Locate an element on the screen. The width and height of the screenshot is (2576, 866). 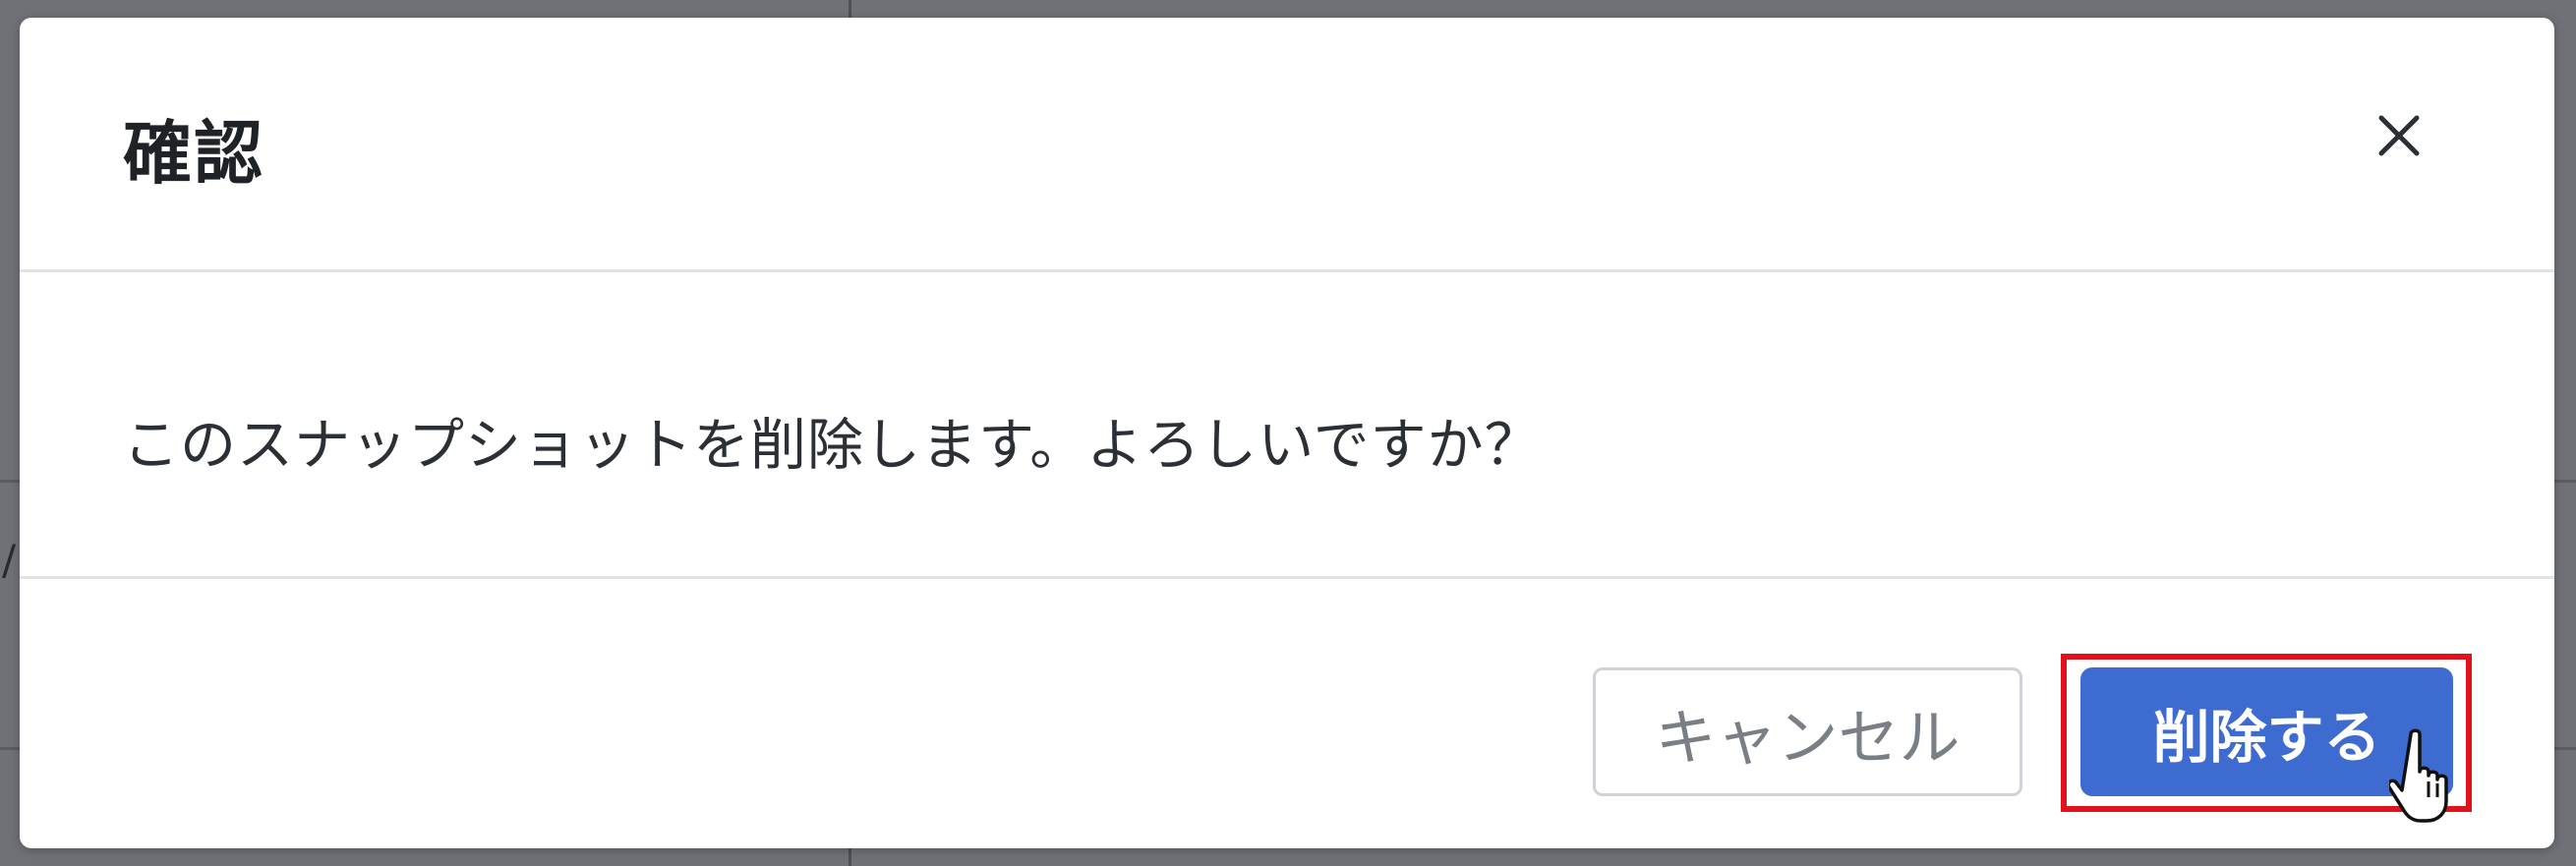
close-icon is located at coordinates (2399, 135).